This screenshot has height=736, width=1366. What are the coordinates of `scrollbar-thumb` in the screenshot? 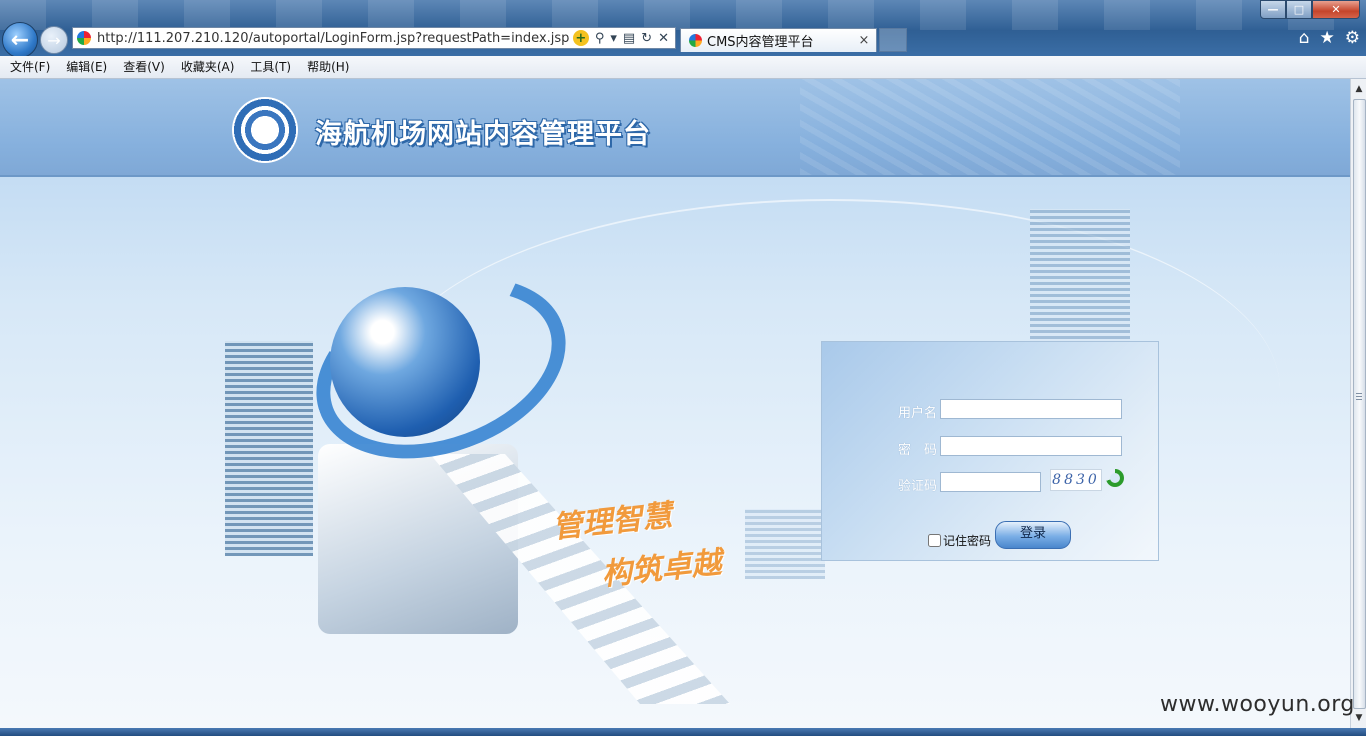 It's located at (1359, 404).